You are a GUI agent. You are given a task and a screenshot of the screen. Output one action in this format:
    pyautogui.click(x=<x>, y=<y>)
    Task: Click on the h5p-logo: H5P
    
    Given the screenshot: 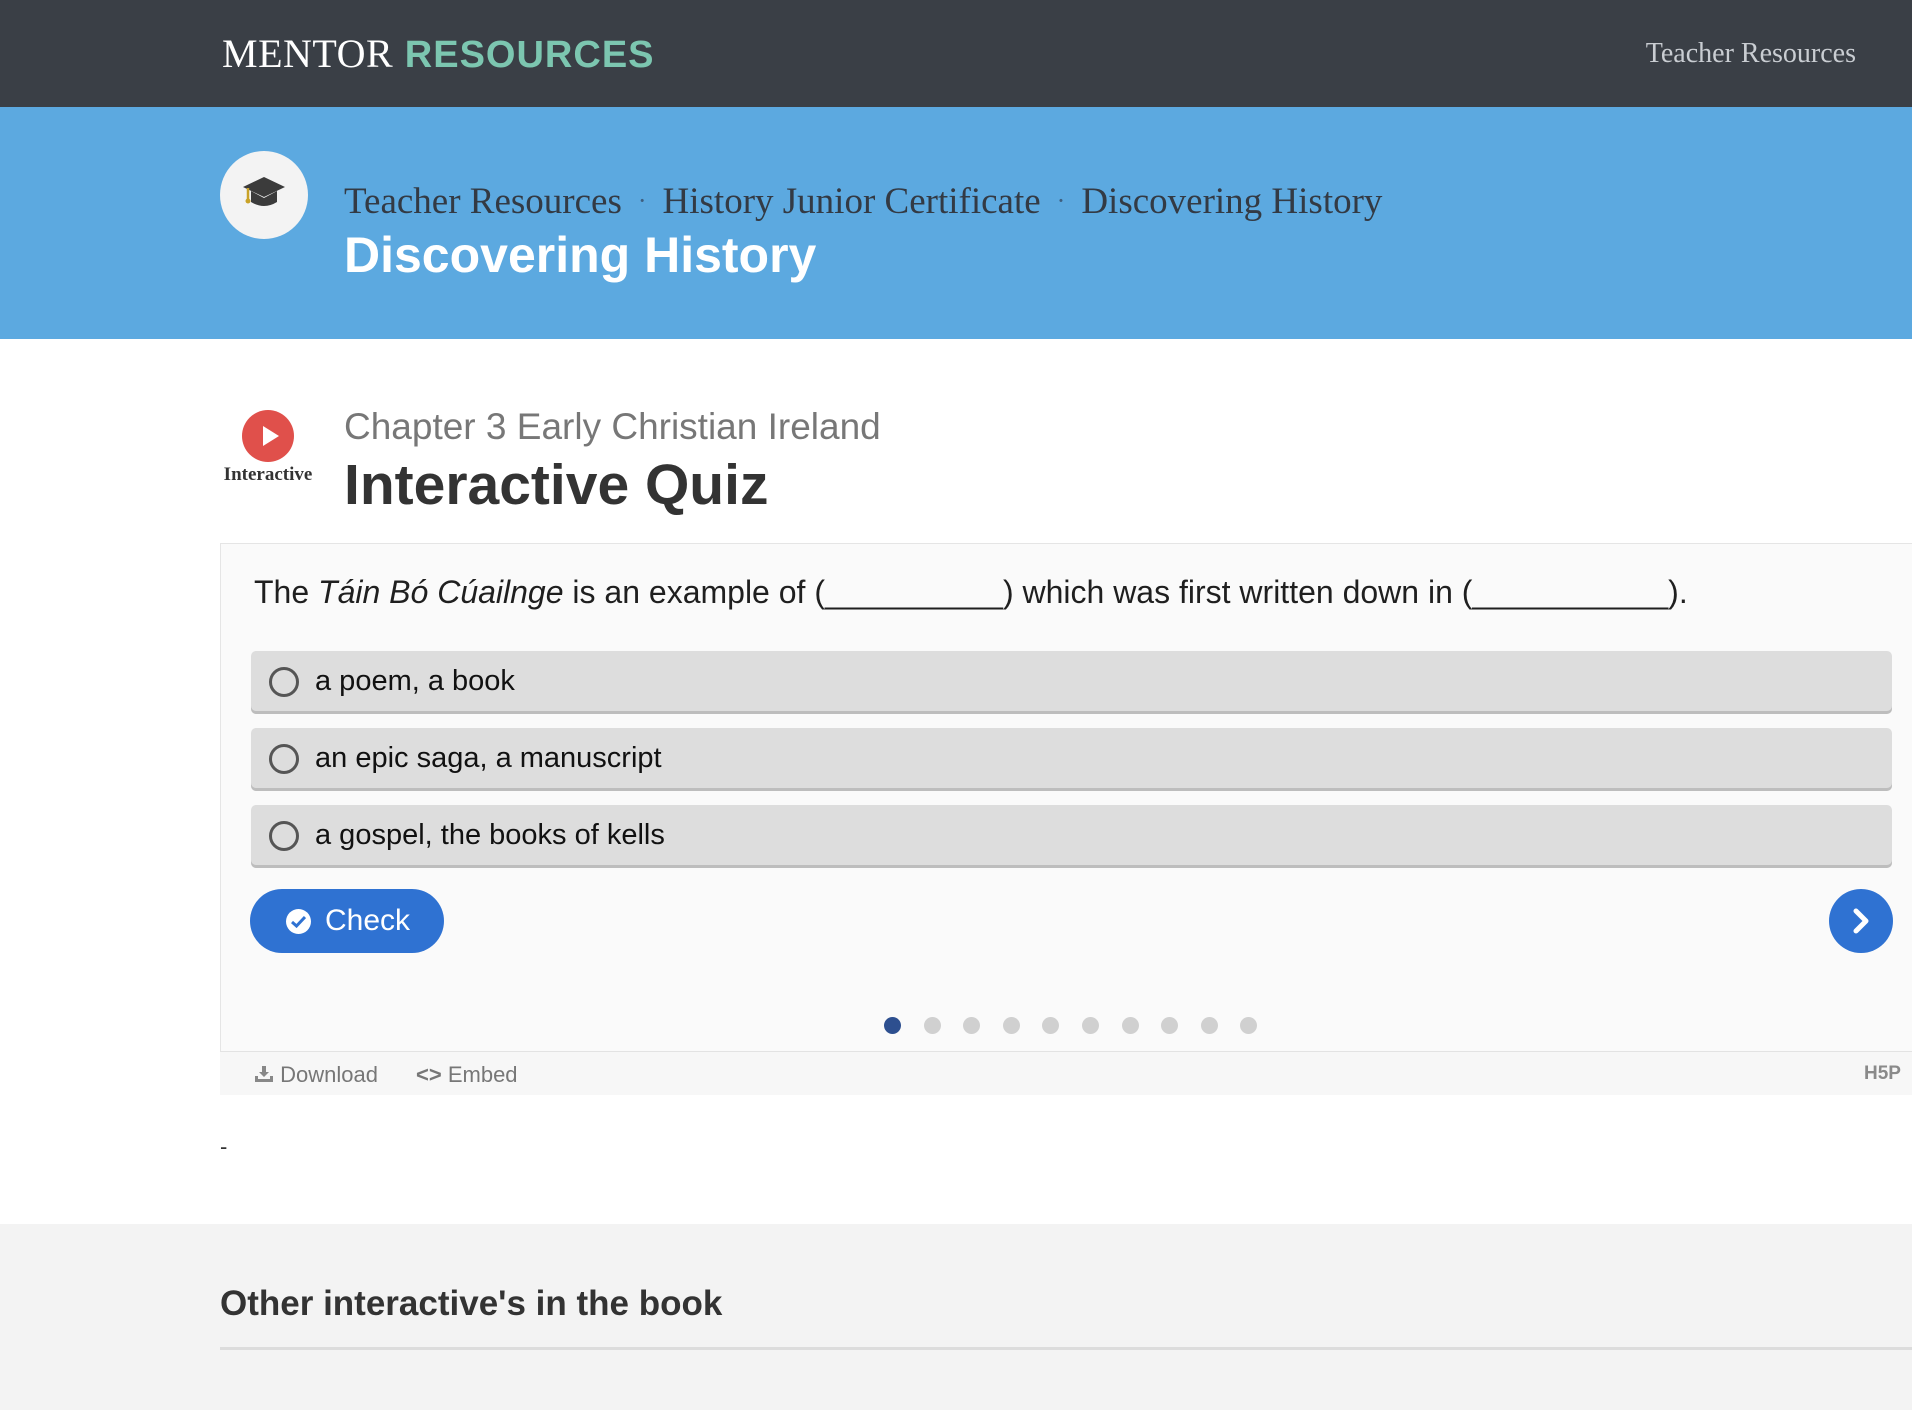 What is the action you would take?
    pyautogui.click(x=1882, y=1074)
    